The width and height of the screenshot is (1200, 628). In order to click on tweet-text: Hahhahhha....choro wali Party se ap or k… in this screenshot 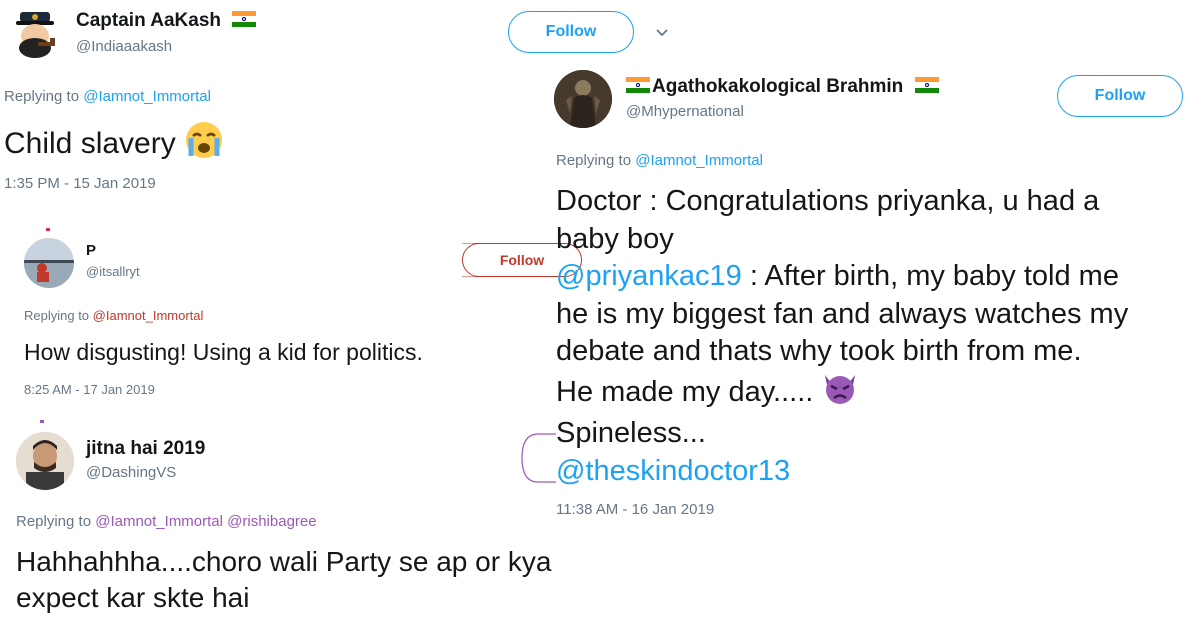, I will do `click(284, 580)`.